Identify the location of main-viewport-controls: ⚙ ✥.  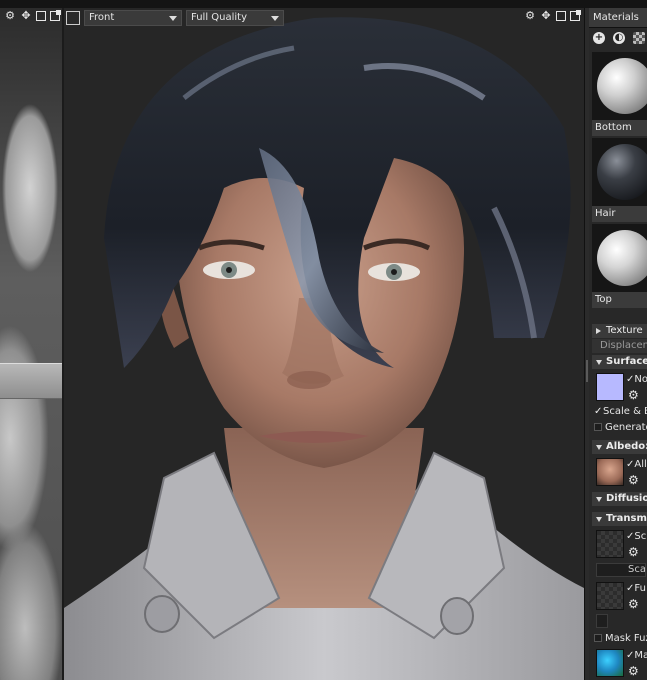
(552, 16).